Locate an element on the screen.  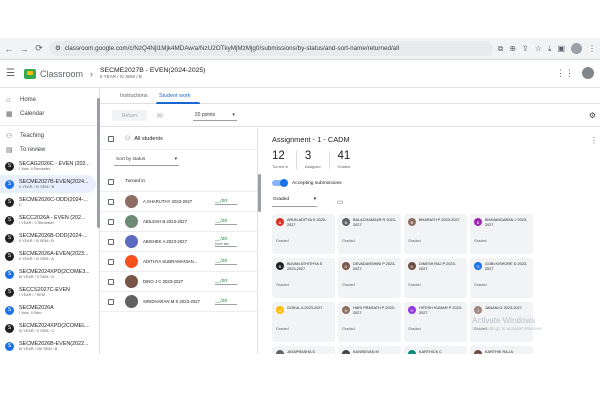
student-avatar: H is located at coordinates (412, 310).